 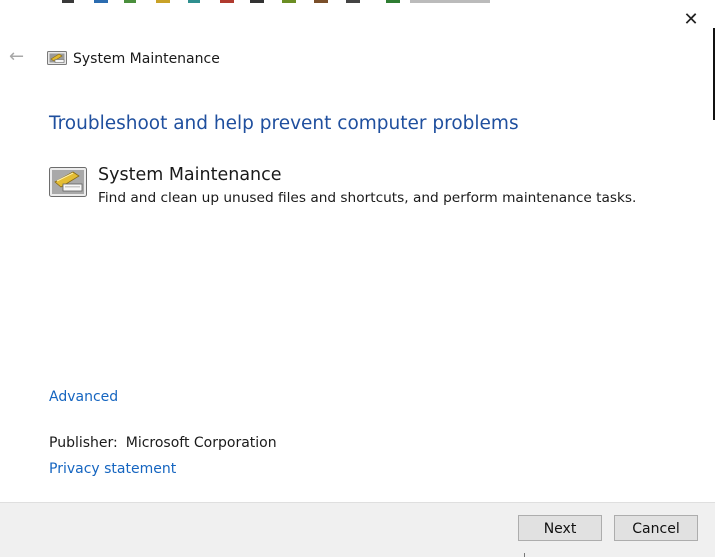 I want to click on item-title: System Maintenance, so click(x=190, y=175).